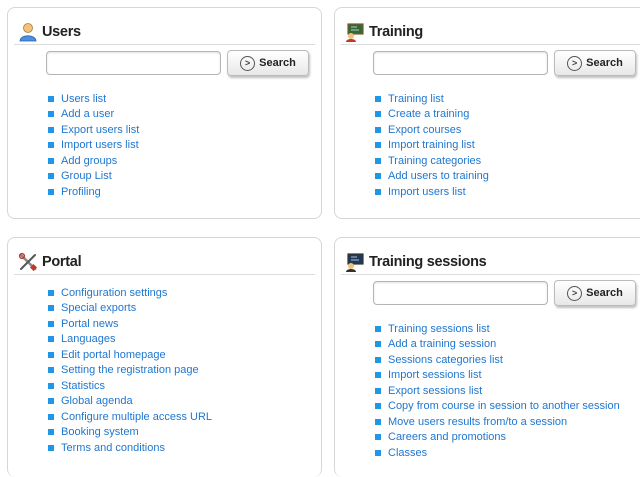 Image resolution: width=640 pixels, height=477 pixels. I want to click on list-item: Add groups, so click(93, 161).